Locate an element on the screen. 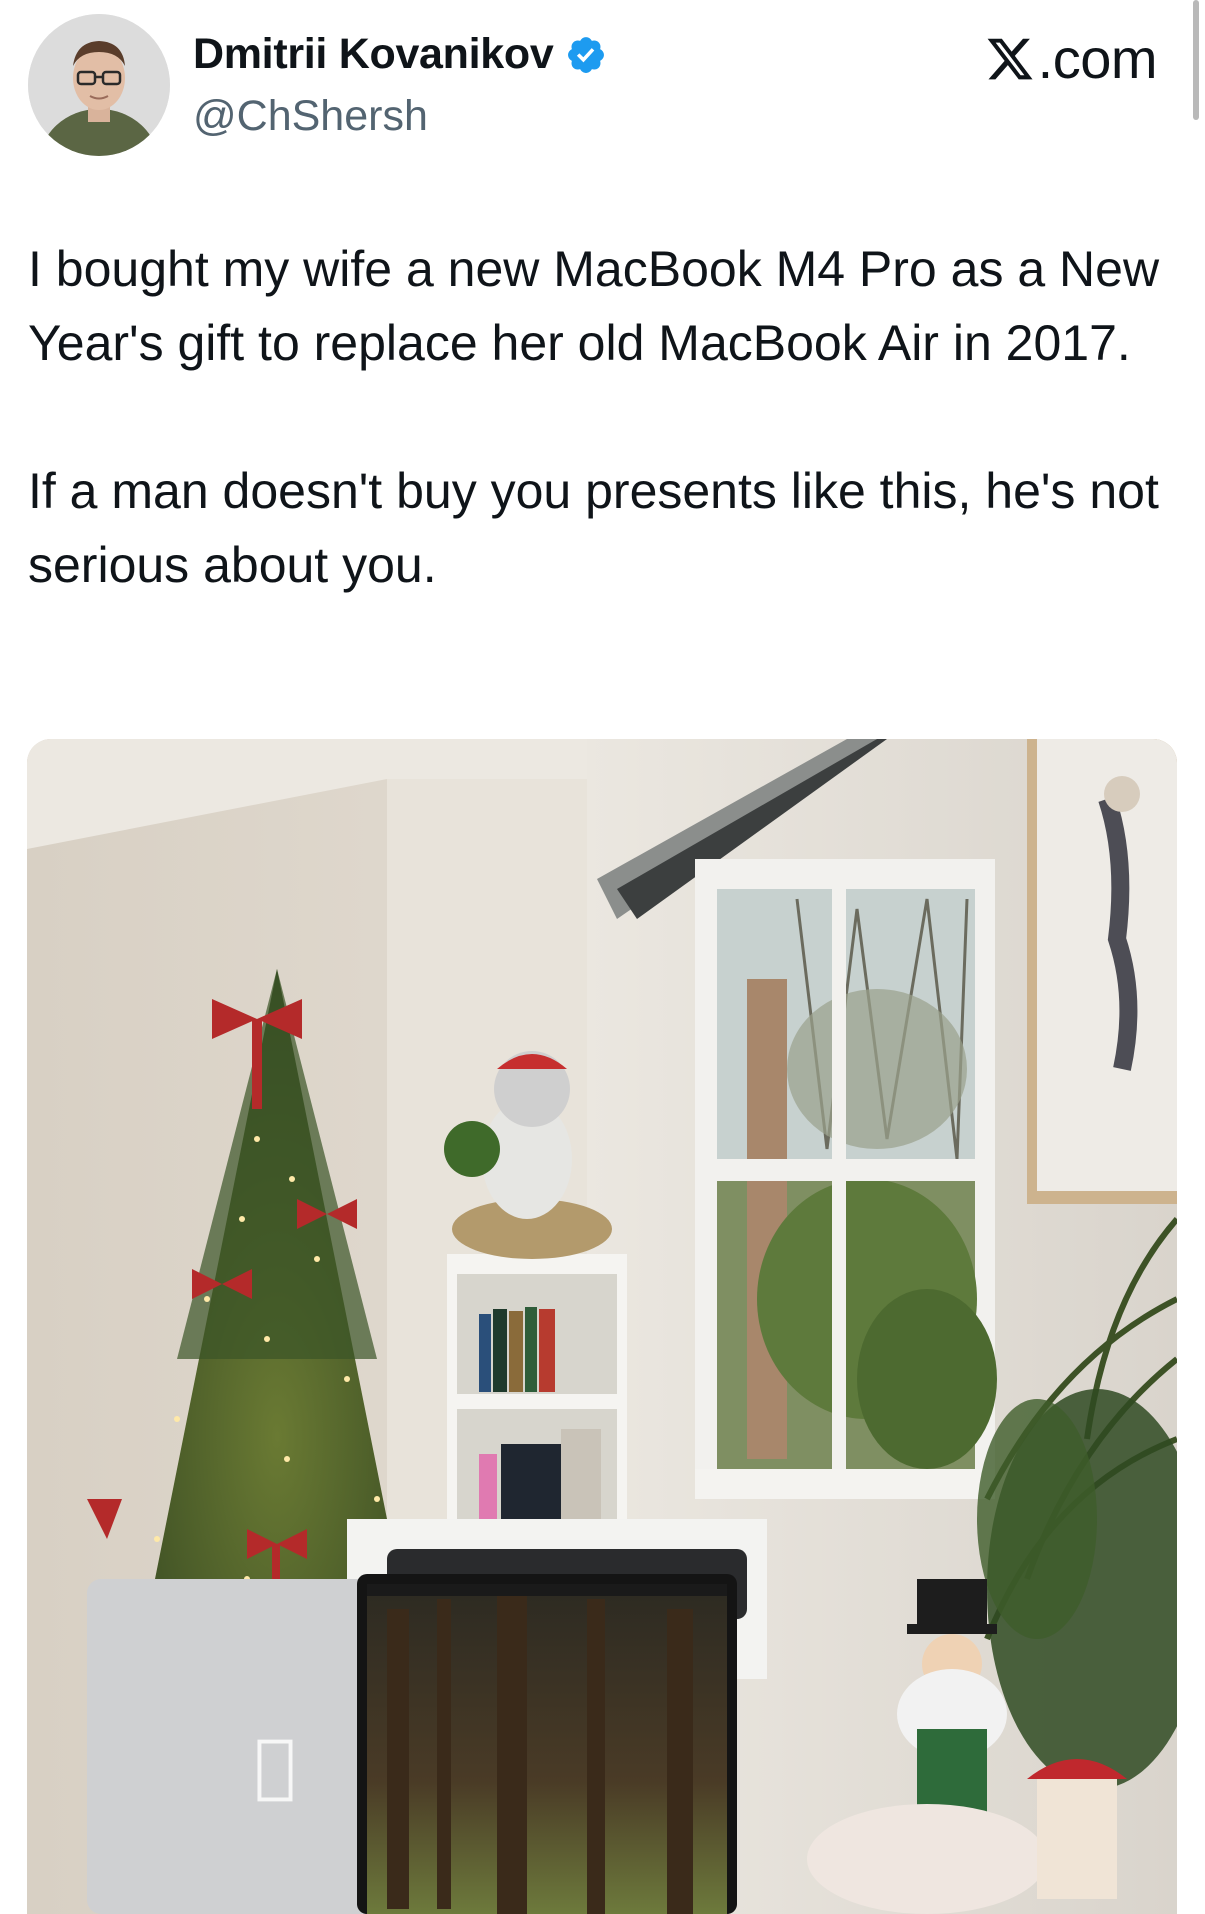  author-display-name: Dmitrii Kovanikov is located at coordinates (373, 54).